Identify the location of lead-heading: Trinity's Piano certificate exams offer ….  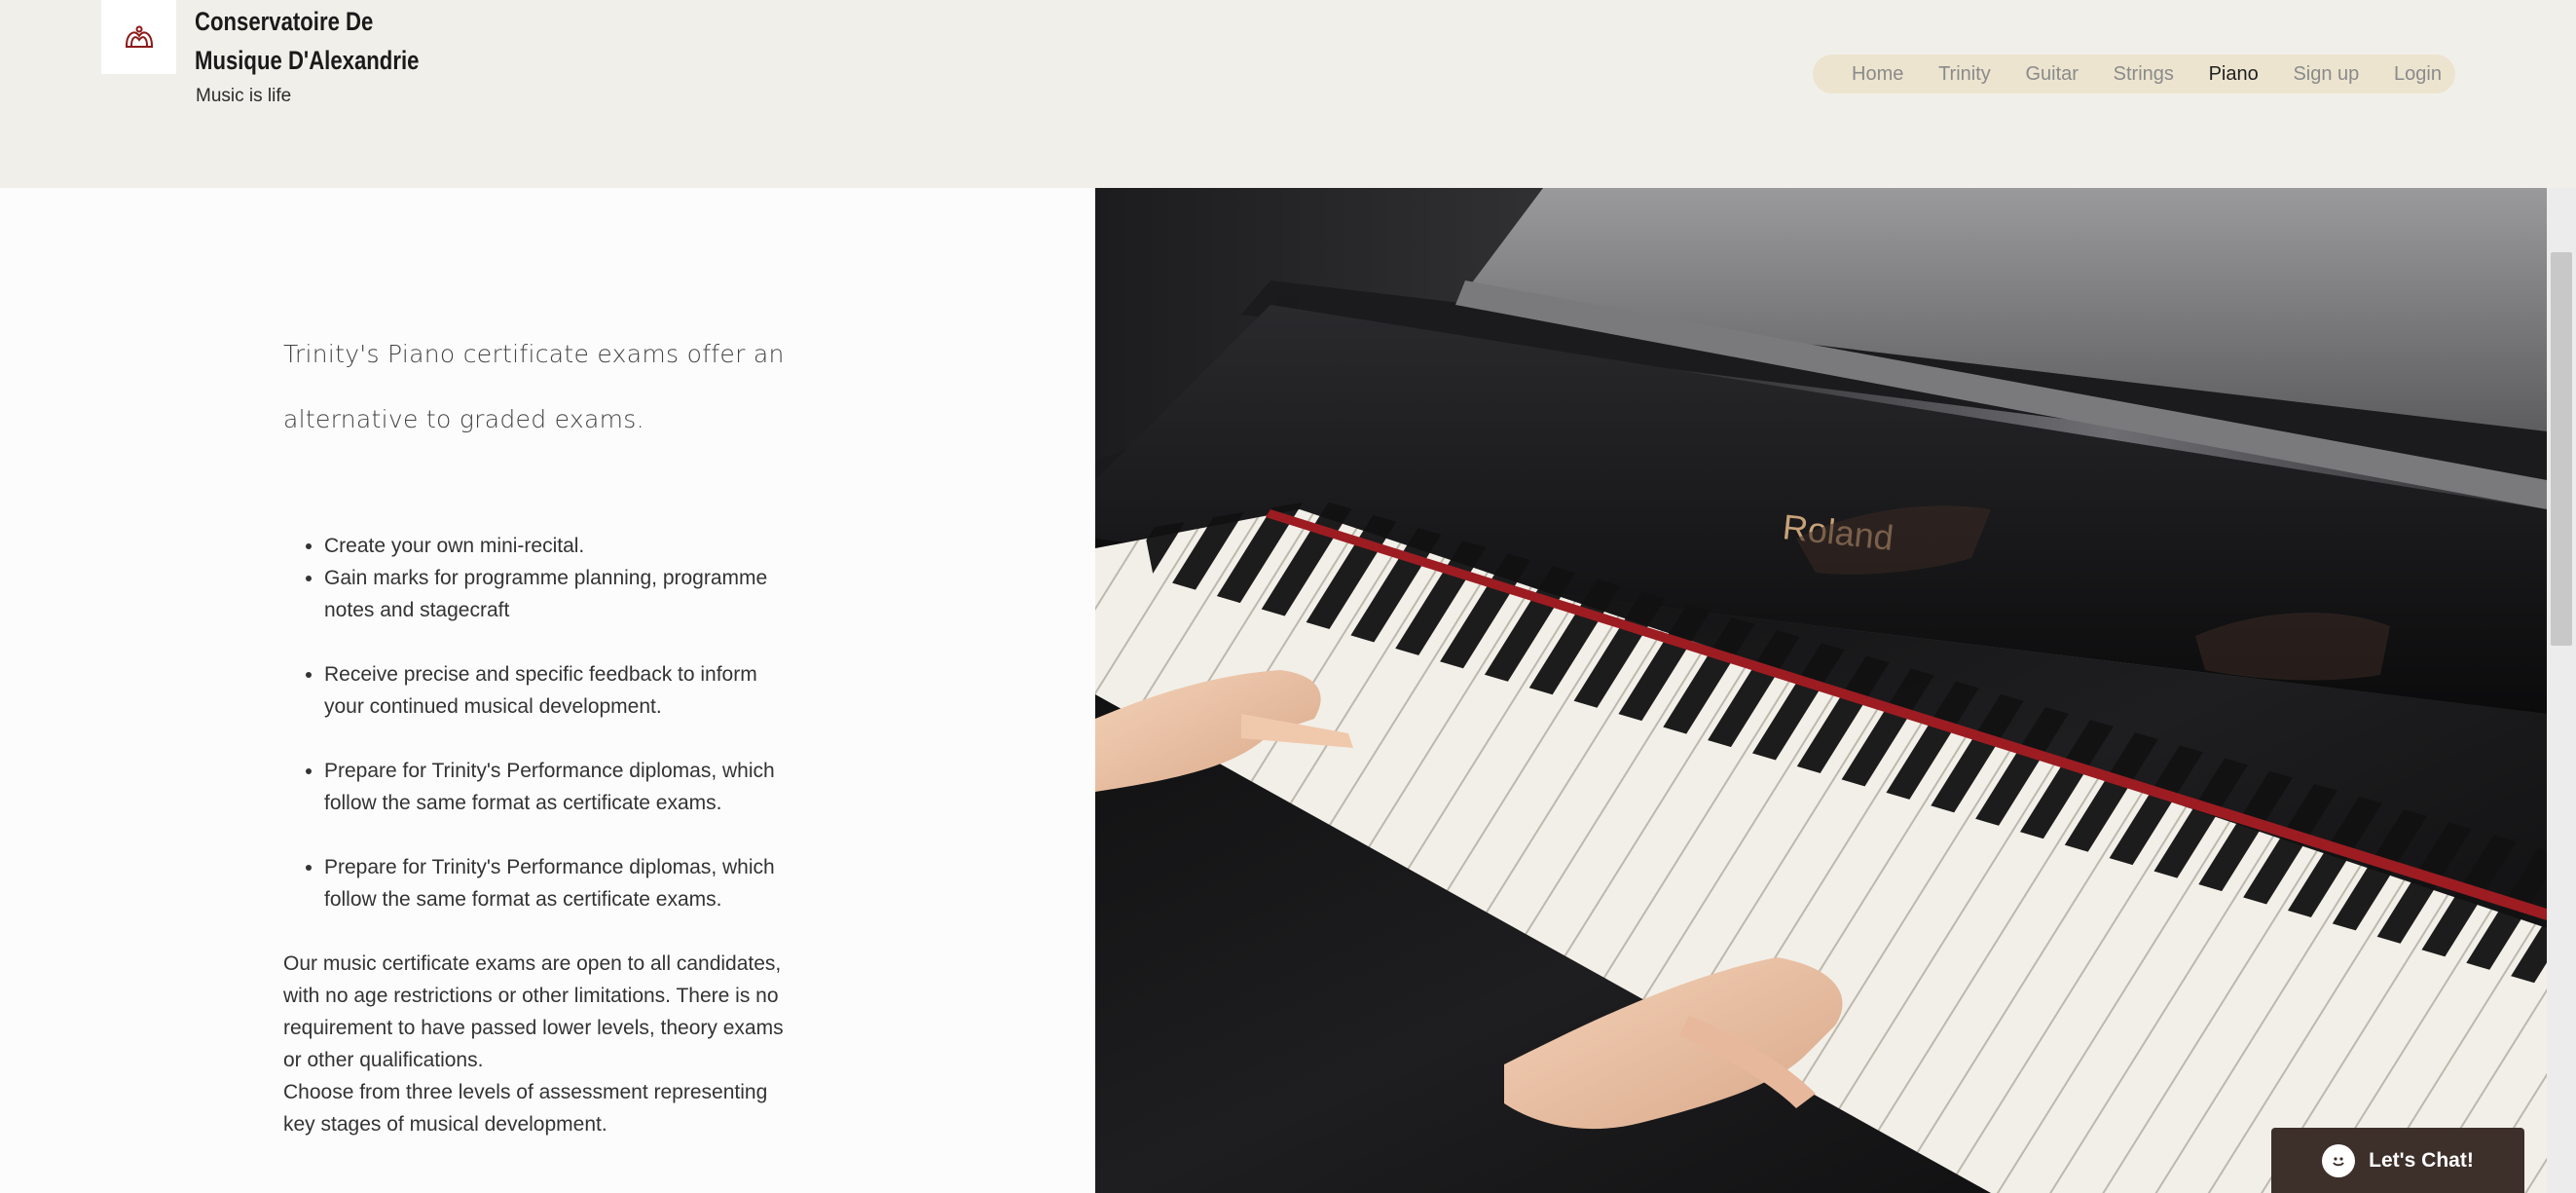
(536, 386).